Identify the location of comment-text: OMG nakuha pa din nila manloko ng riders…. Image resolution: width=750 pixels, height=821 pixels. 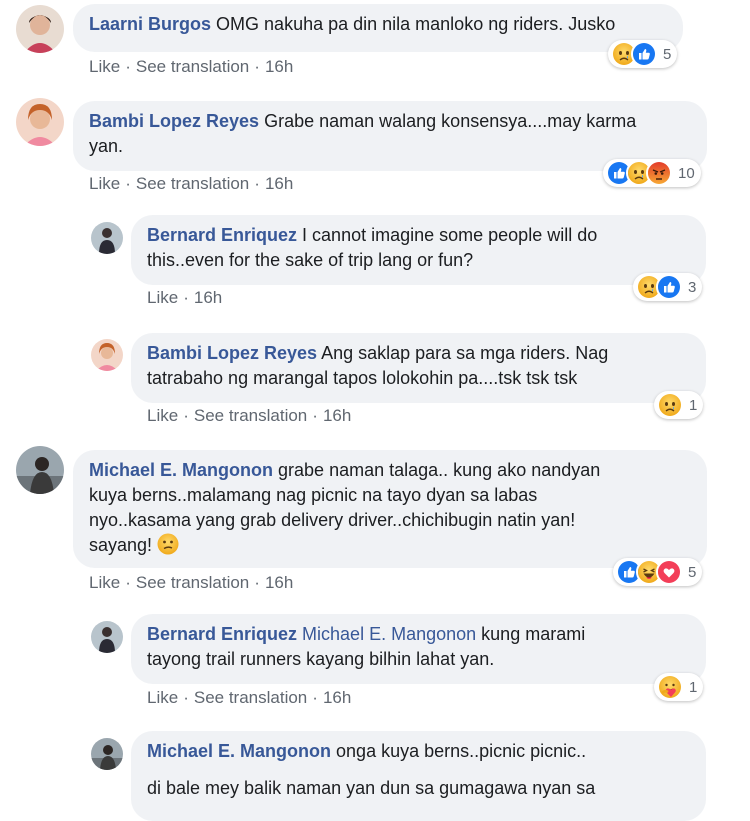
(416, 24).